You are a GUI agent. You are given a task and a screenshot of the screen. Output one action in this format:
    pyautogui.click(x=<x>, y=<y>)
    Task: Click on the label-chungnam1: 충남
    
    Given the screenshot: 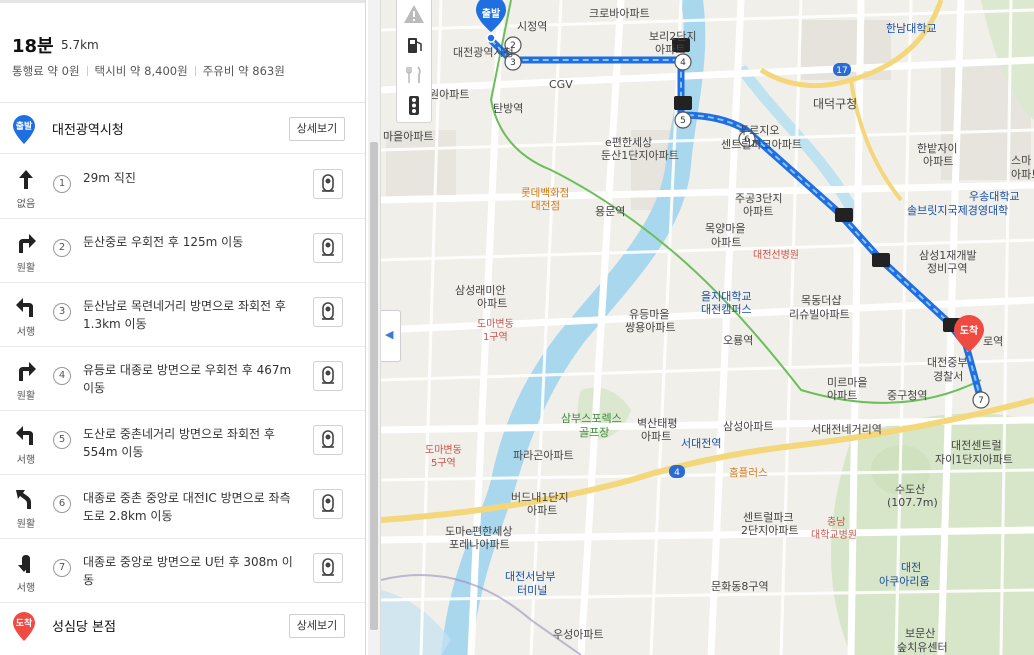 What is the action you would take?
    pyautogui.click(x=836, y=522)
    